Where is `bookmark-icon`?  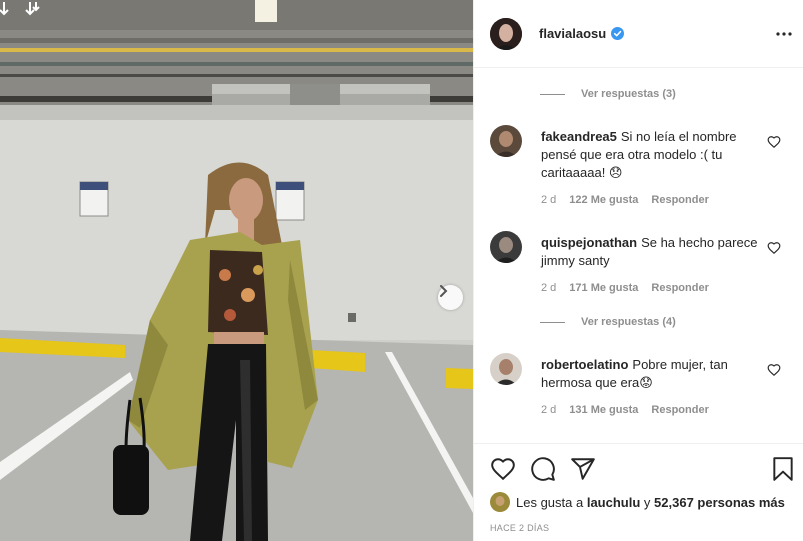
bookmark-icon is located at coordinates (783, 469).